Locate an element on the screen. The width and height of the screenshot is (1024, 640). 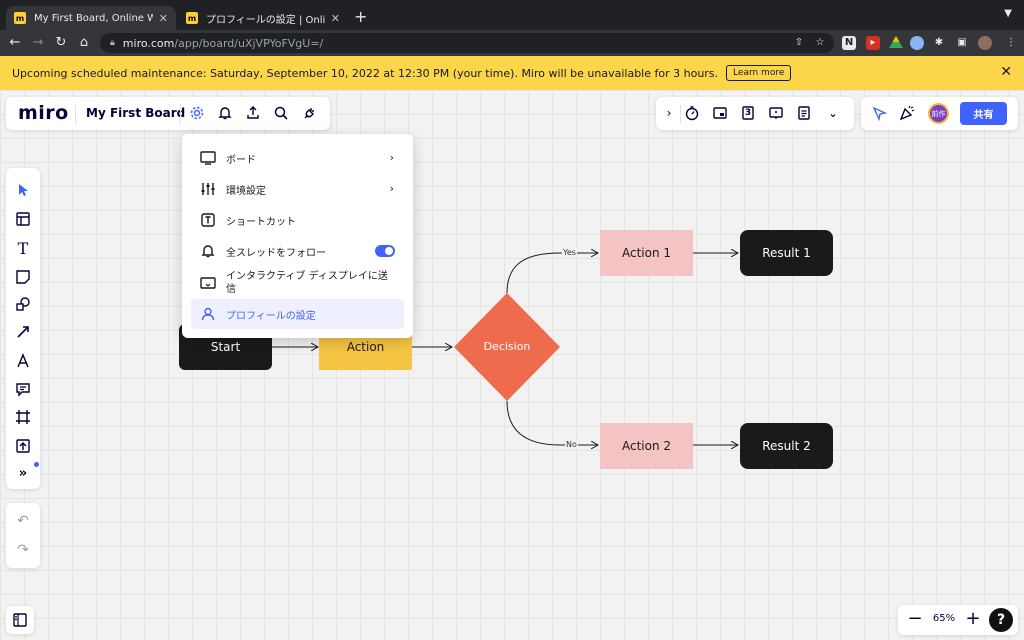
follow-threads-toggle is located at coordinates (385, 251).